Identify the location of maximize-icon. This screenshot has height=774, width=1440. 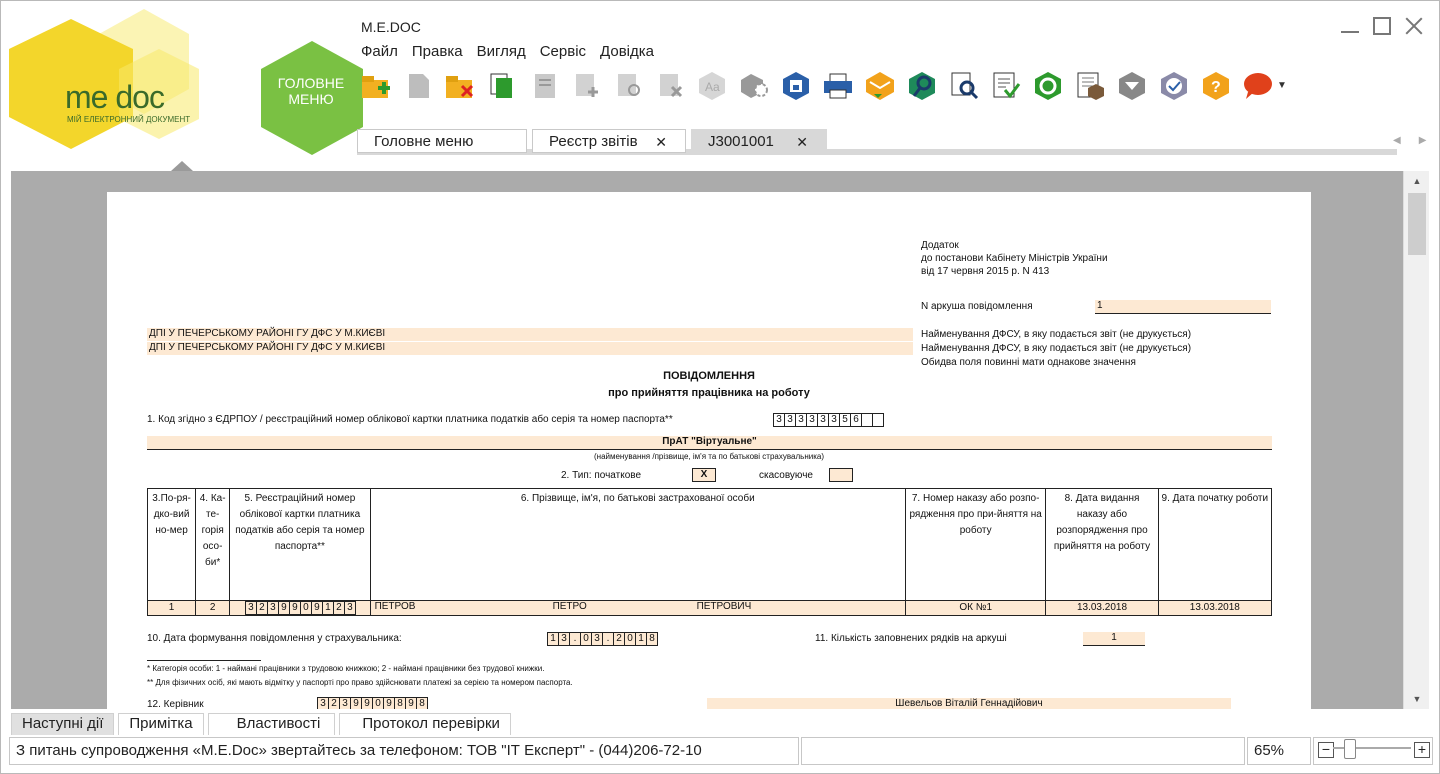
(1382, 26).